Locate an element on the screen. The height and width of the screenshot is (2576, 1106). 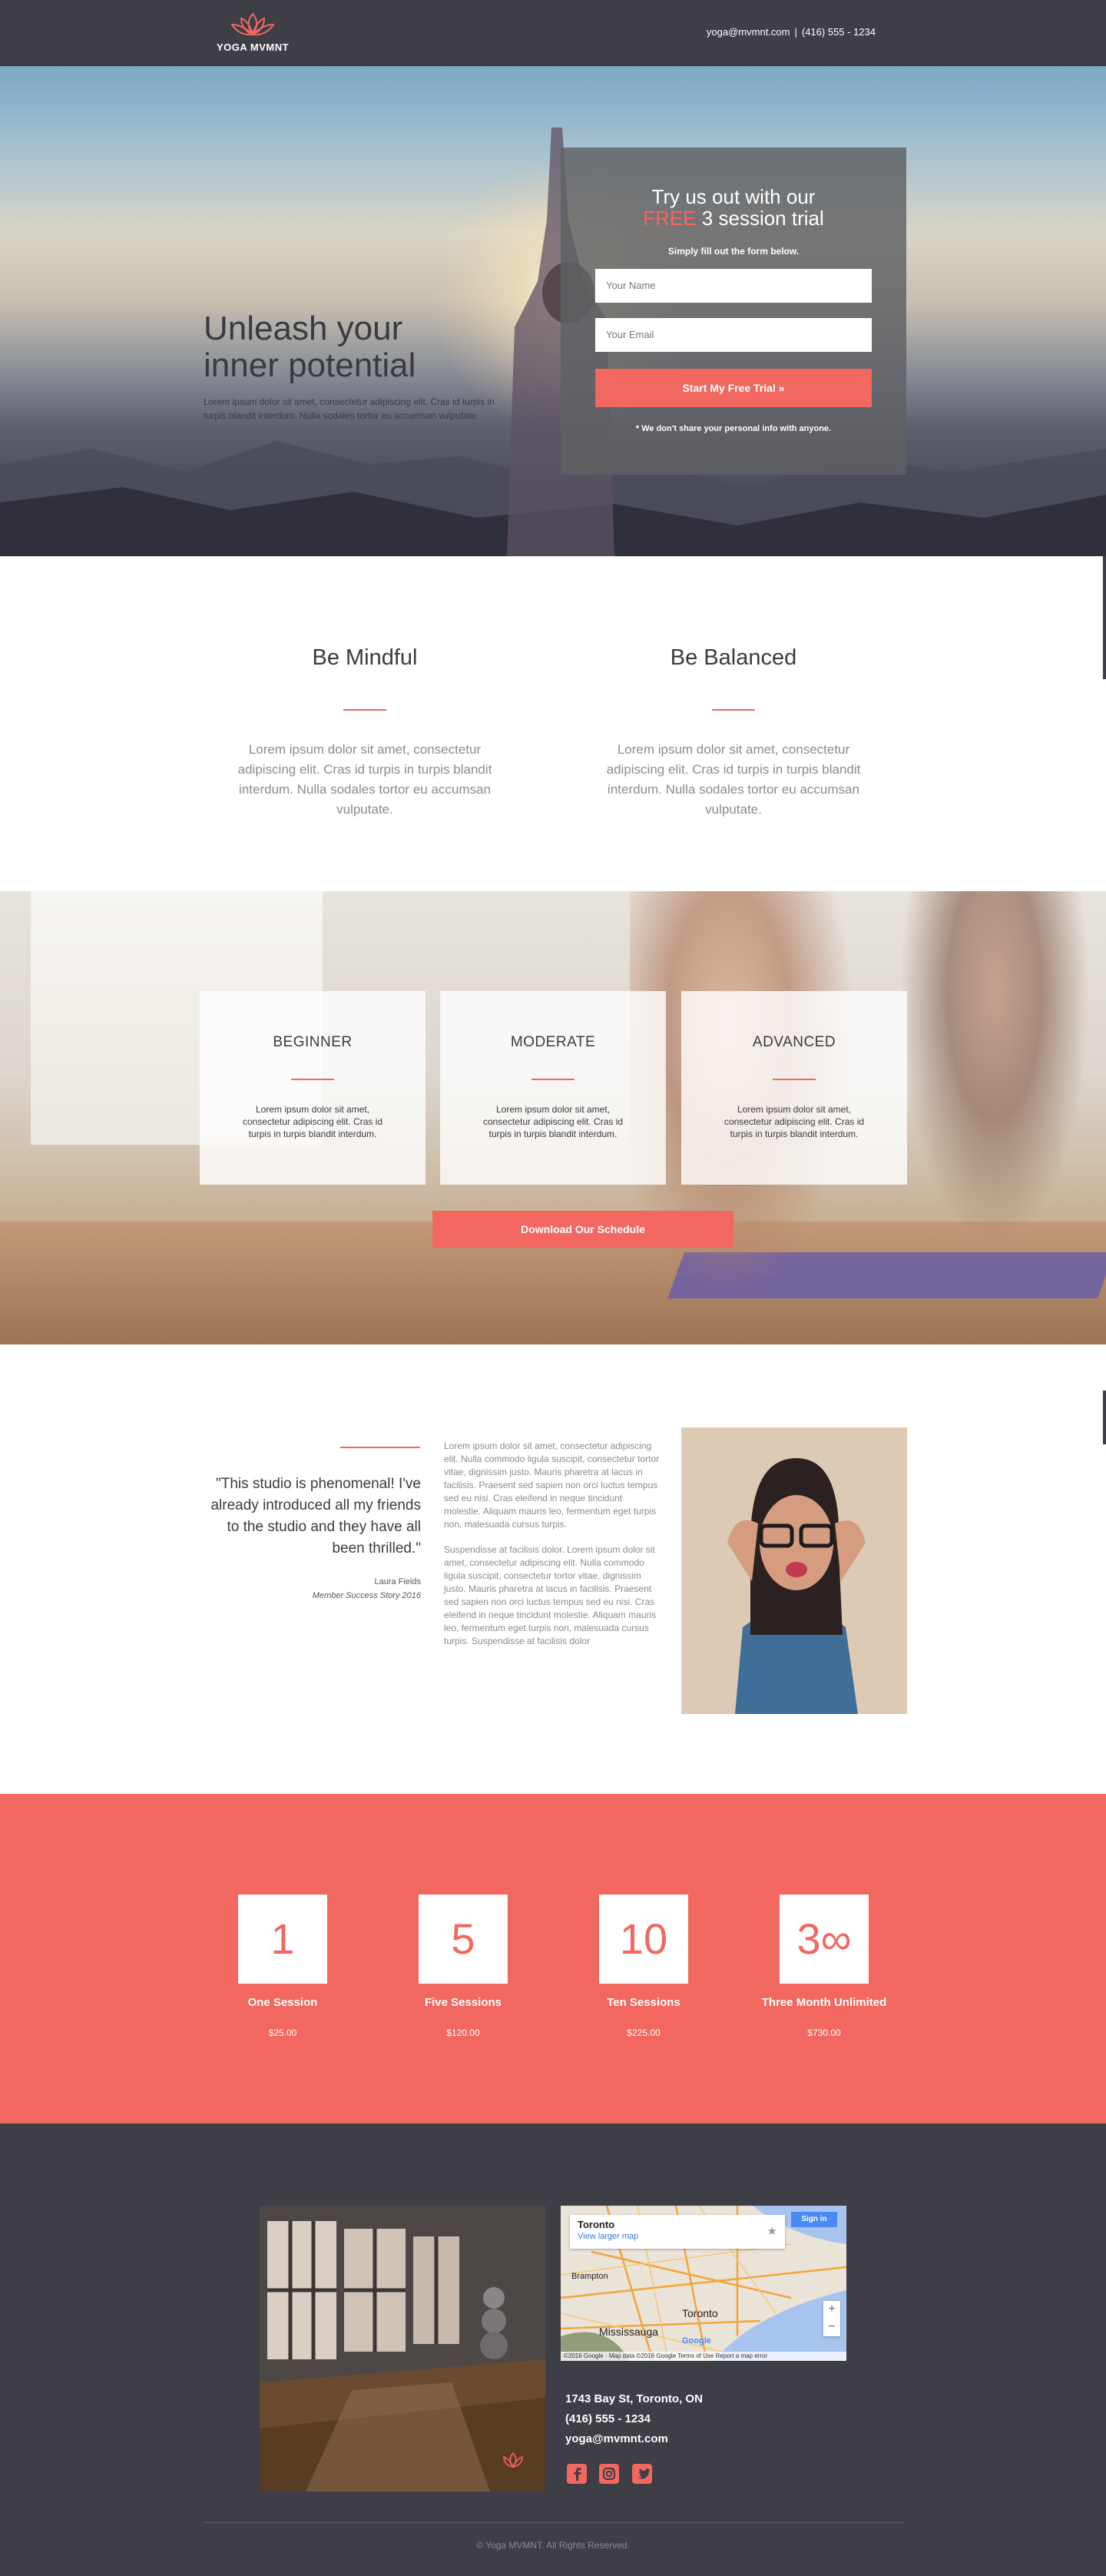
copyright: © Yoga MVMNT. All Rights Reserved. is located at coordinates (553, 2545).